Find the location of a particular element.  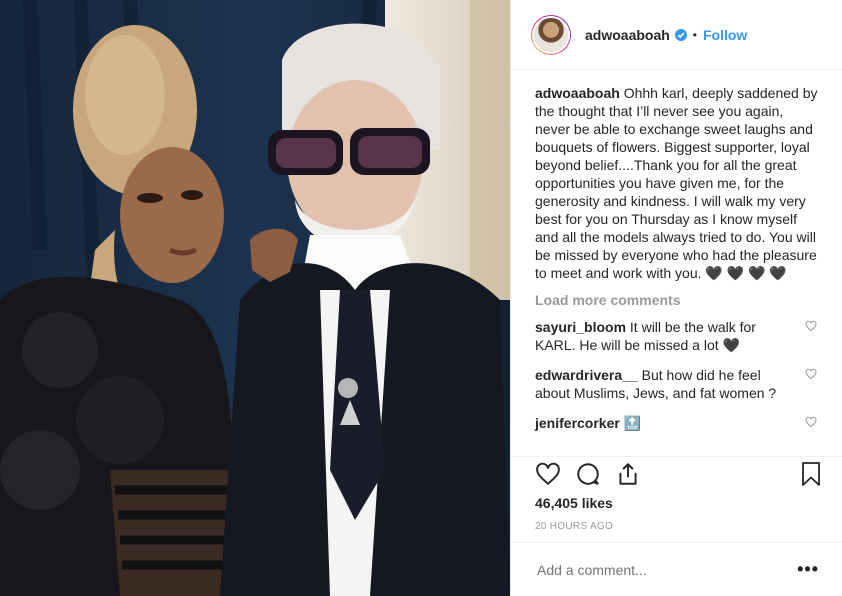

follow-button: Follow is located at coordinates (725, 35).